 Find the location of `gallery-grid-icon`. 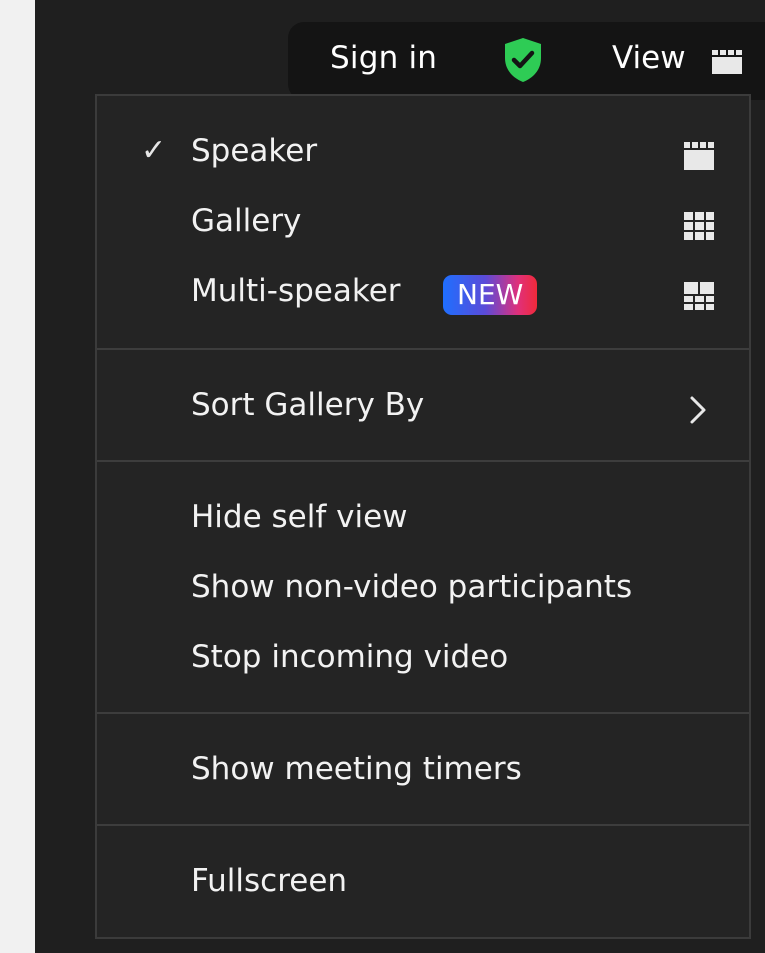

gallery-grid-icon is located at coordinates (699, 228).